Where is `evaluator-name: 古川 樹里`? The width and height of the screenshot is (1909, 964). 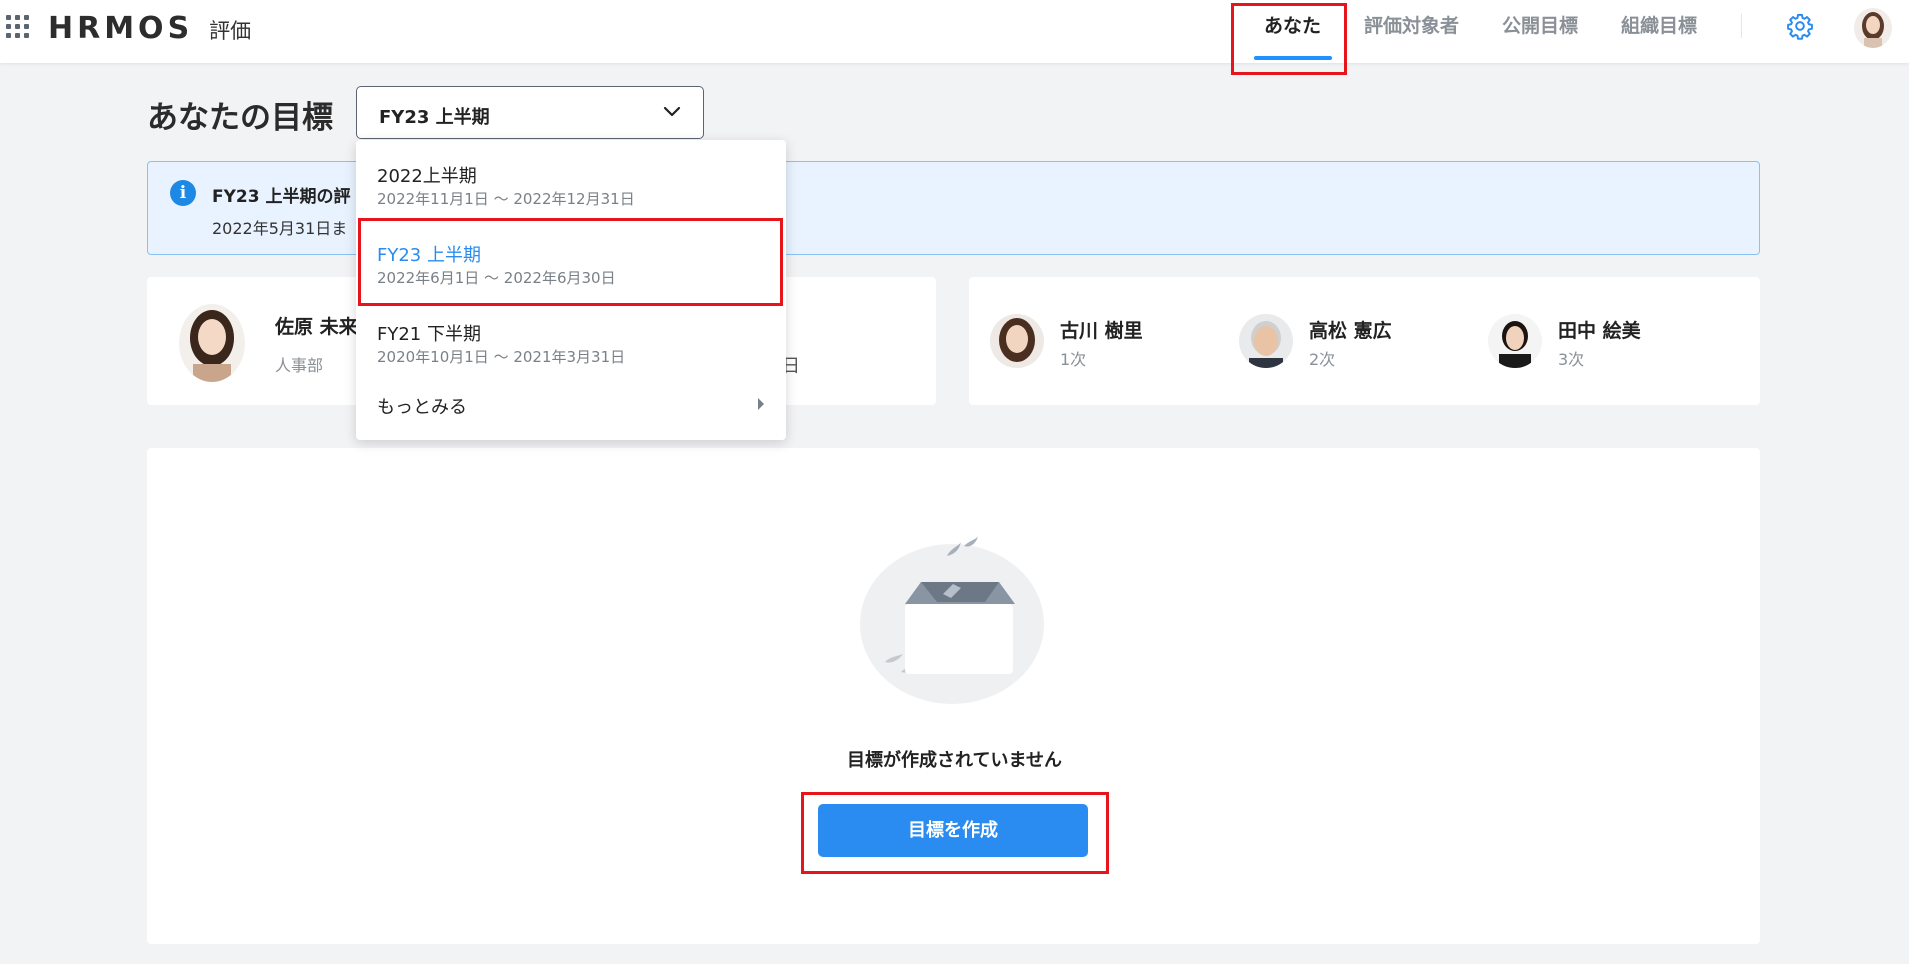 evaluator-name: 古川 樹里 is located at coordinates (1101, 331).